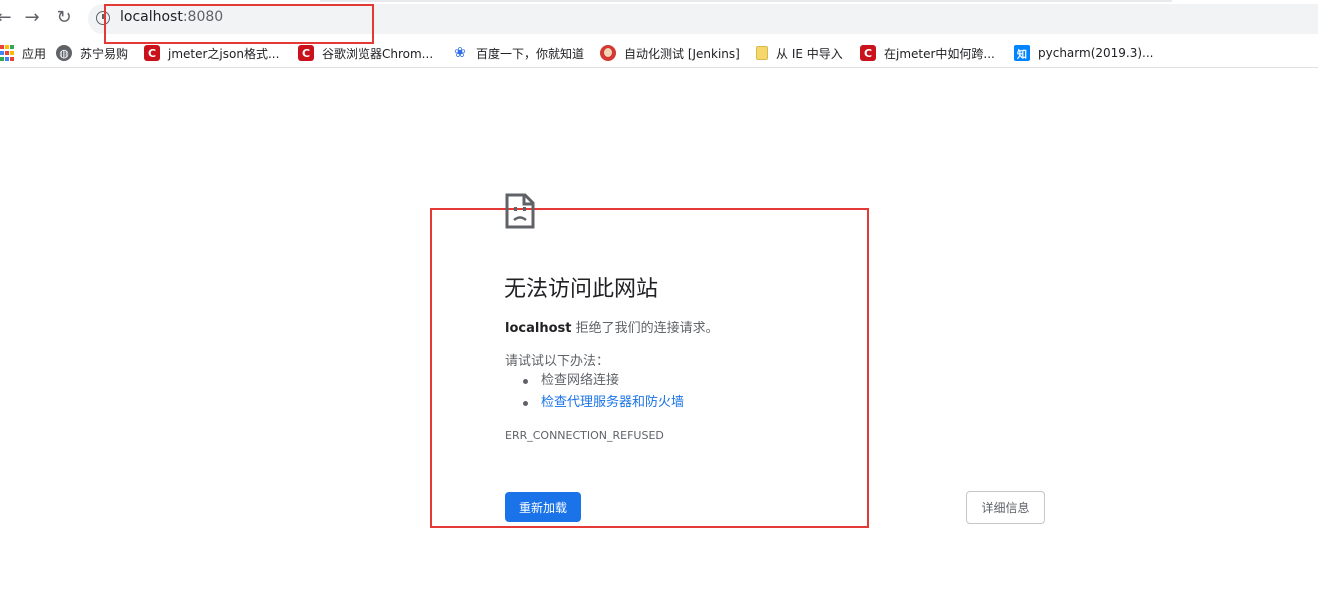  What do you see at coordinates (8, 18) in the screenshot?
I see `back-arrow-icon: ←` at bounding box center [8, 18].